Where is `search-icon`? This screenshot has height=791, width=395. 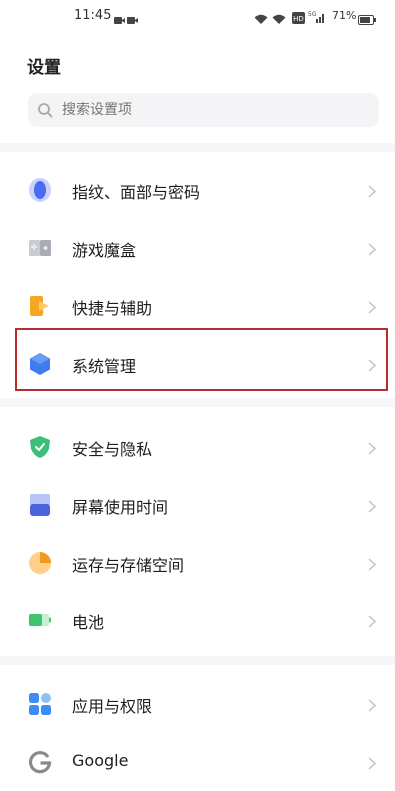 search-icon is located at coordinates (45, 112).